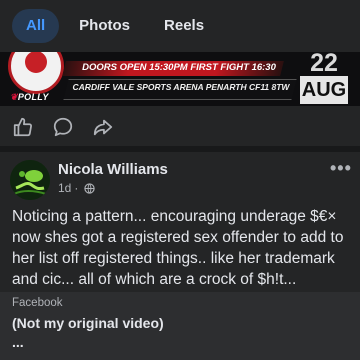  What do you see at coordinates (90, 188) in the screenshot?
I see `globe-icon` at bounding box center [90, 188].